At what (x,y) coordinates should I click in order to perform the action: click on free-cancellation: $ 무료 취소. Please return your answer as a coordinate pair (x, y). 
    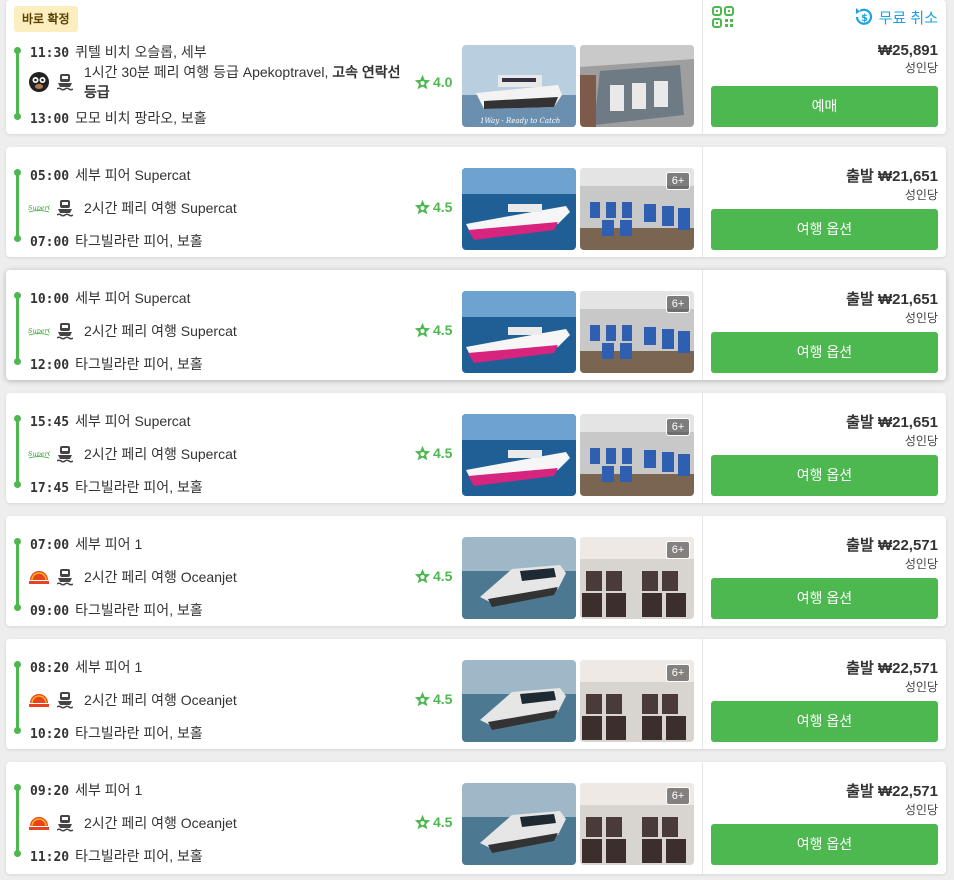
    Looking at the image, I should click on (895, 17).